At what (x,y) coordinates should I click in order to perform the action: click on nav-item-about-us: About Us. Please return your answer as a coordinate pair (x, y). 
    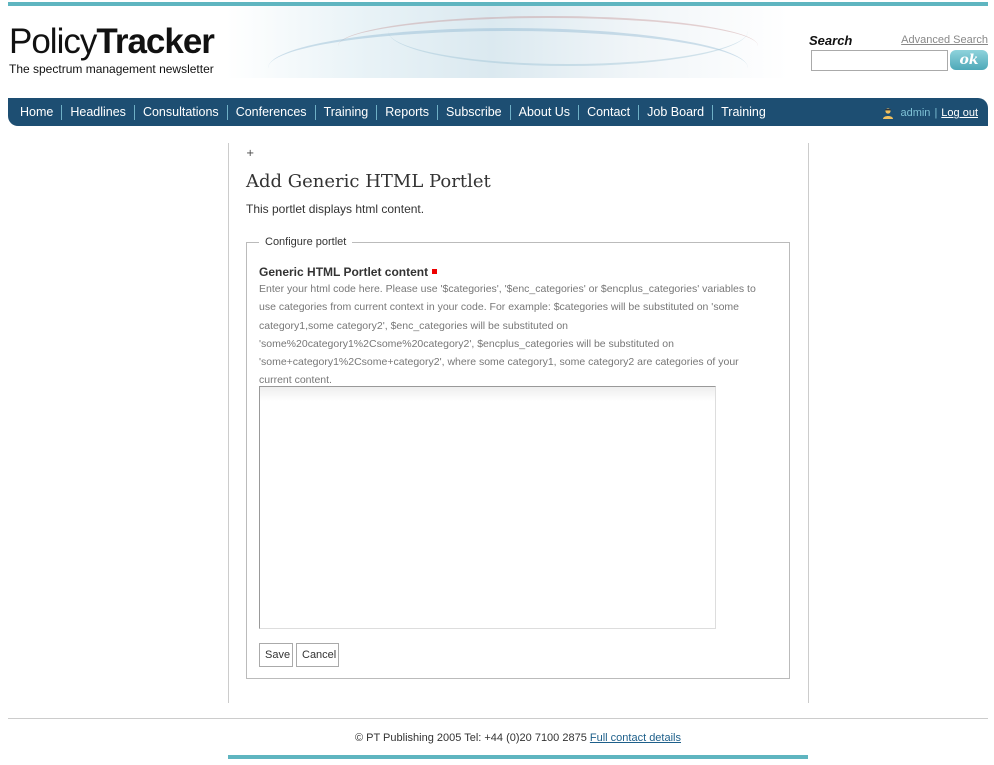
    Looking at the image, I should click on (543, 112).